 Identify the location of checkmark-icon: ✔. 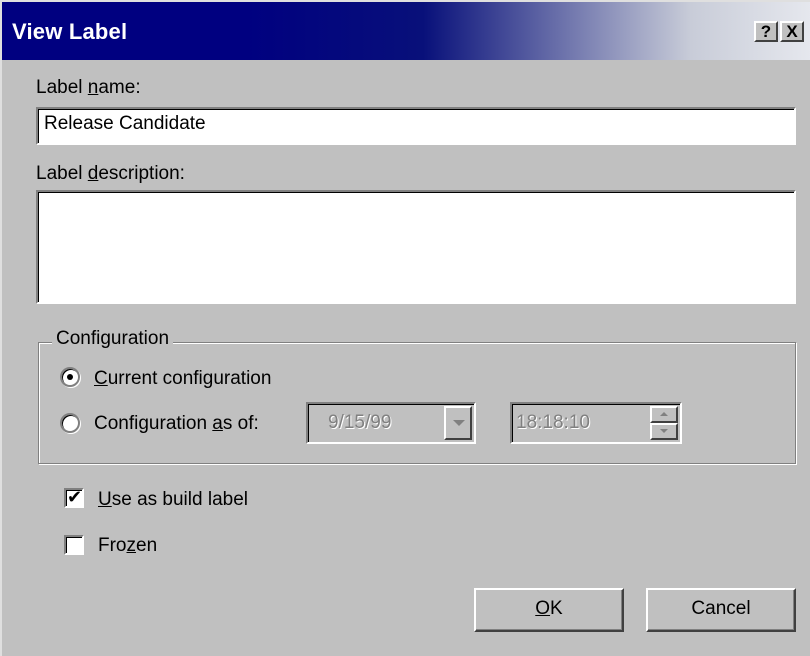
(75, 497).